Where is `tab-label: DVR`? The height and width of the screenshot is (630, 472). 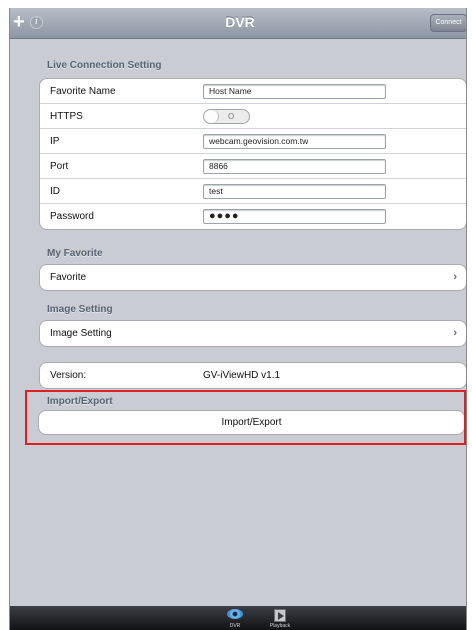 tab-label: DVR is located at coordinates (235, 626).